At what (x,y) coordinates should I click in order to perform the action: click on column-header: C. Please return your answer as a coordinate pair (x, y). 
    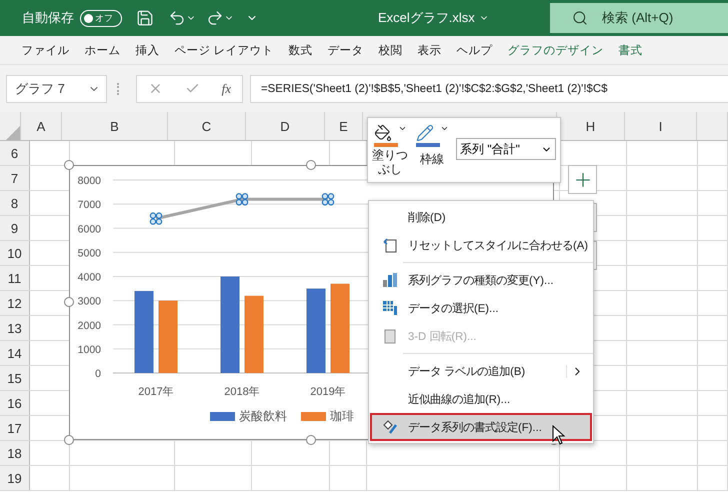
    Looking at the image, I should click on (207, 126).